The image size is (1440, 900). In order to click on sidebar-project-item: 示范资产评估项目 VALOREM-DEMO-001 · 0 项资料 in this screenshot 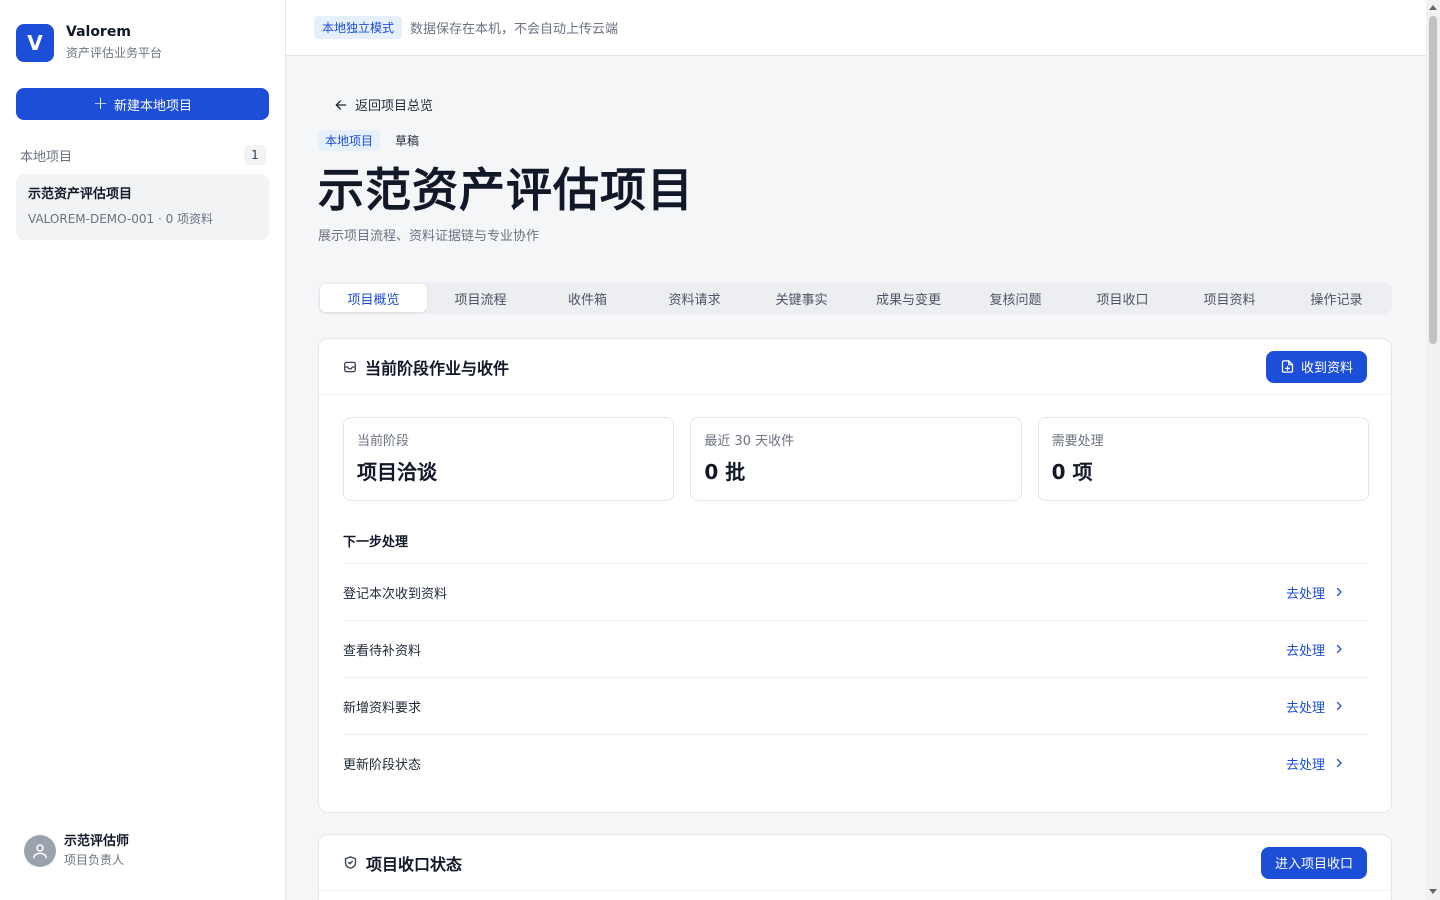, I will do `click(142, 207)`.